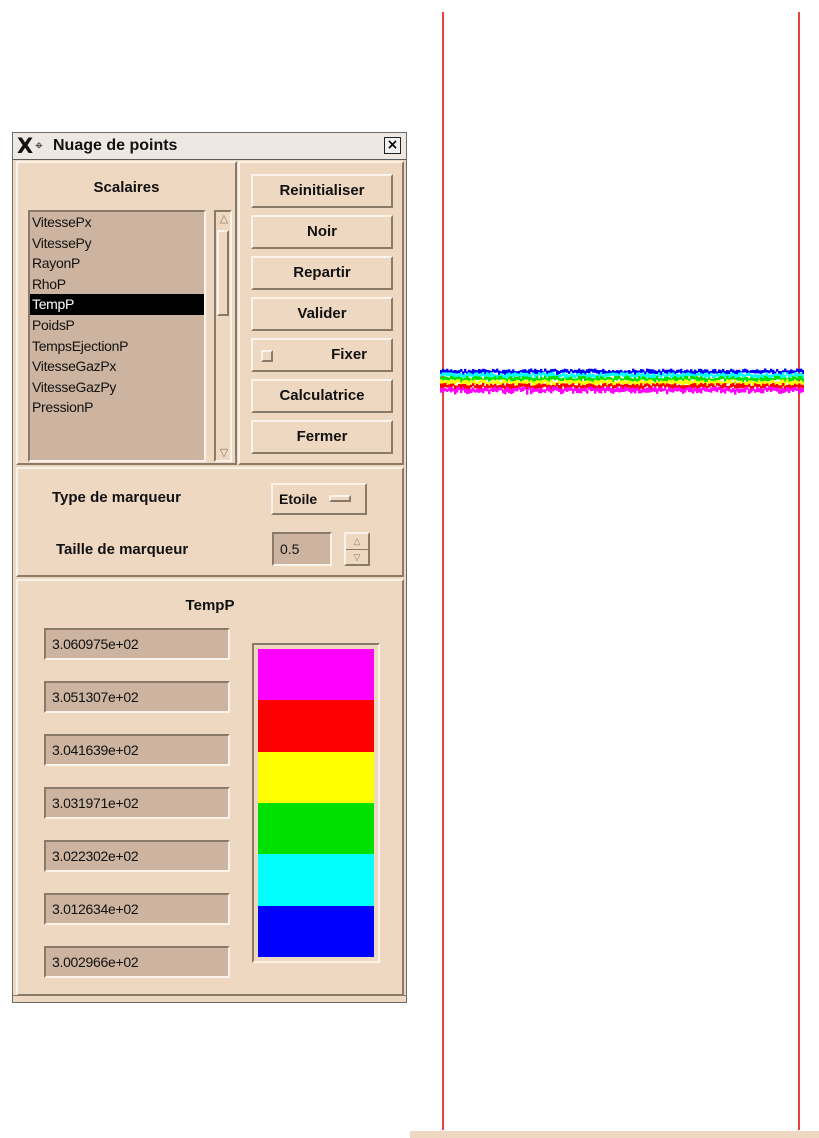 The height and width of the screenshot is (1138, 819). What do you see at coordinates (298, 499) in the screenshot?
I see `marker-type-value: Etoile` at bounding box center [298, 499].